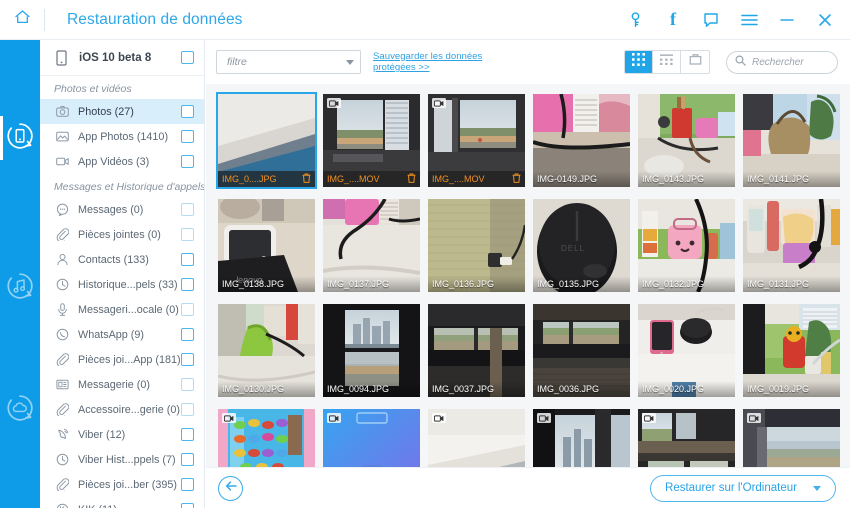 Image resolution: width=850 pixels, height=508 pixels. I want to click on attachment-icon, so click(62, 409).